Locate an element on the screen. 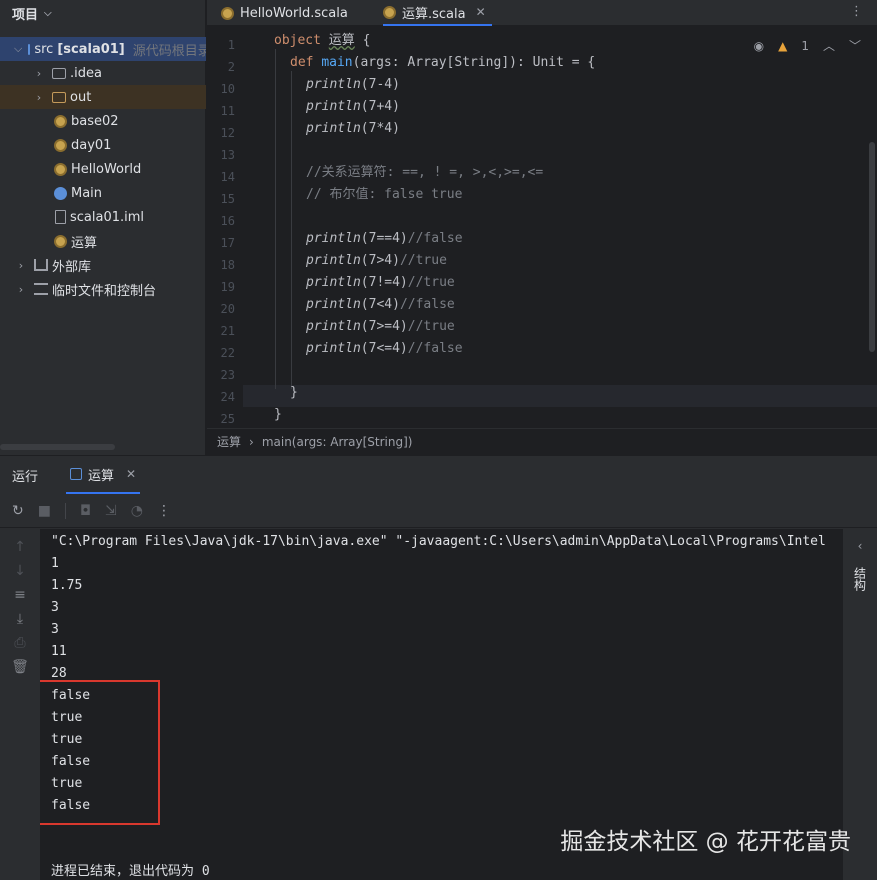 The image size is (877, 880). tree-item-external-libs: › 外部库 is located at coordinates (103, 265).